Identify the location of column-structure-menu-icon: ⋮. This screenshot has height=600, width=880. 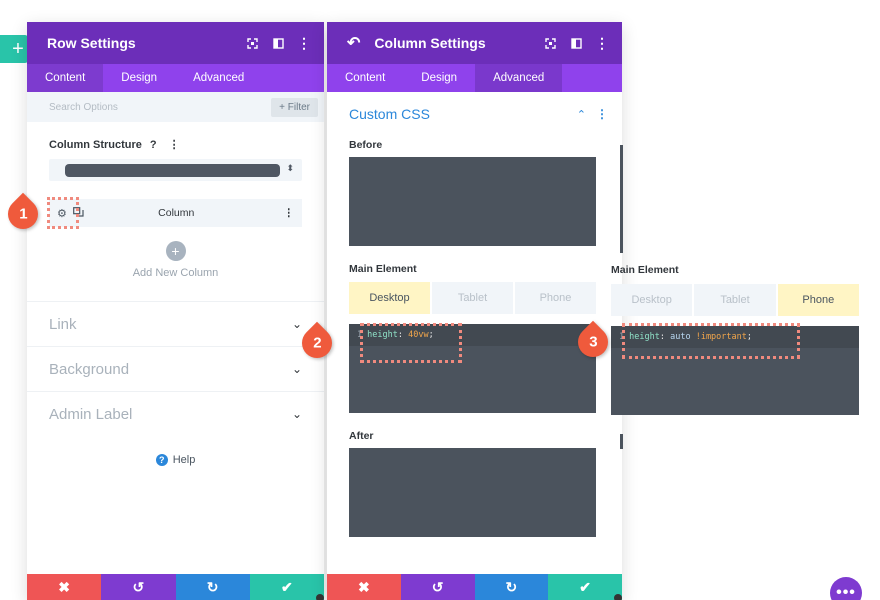
(174, 144).